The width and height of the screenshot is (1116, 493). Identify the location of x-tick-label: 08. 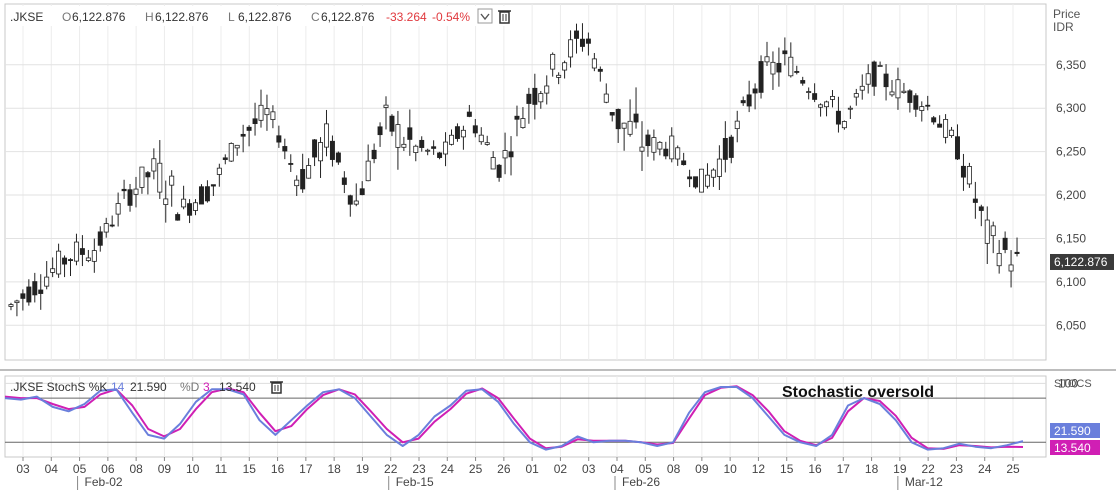
(136, 469).